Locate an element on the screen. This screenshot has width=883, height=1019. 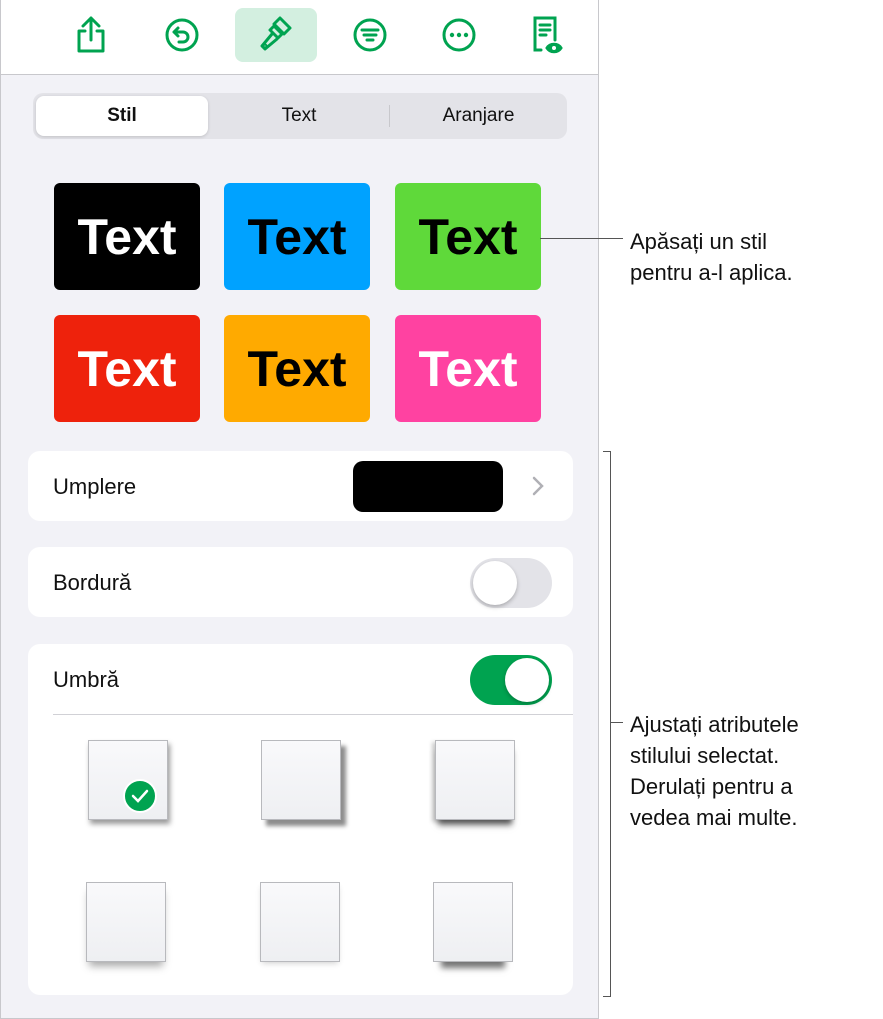
tab-divider is located at coordinates (389, 116).